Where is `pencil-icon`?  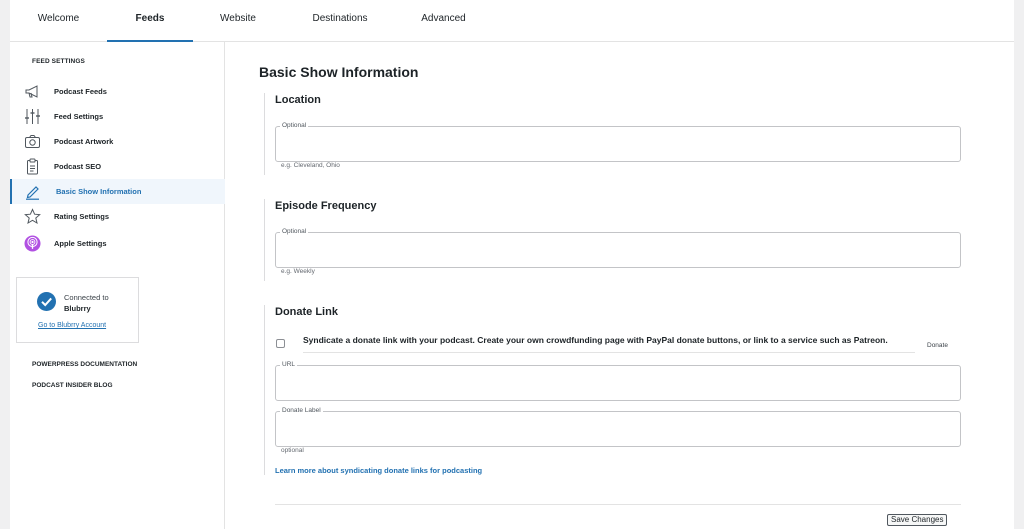 pencil-icon is located at coordinates (32, 193).